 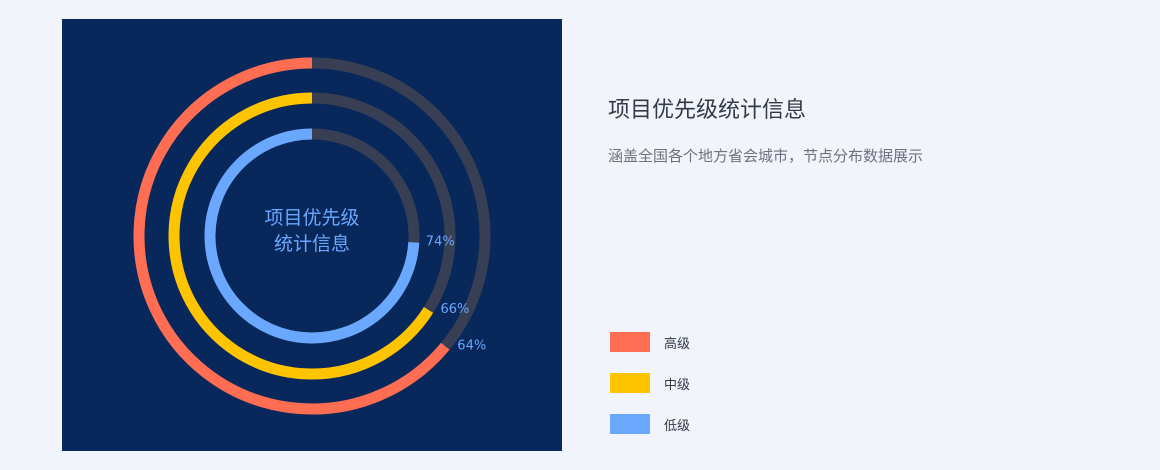 What do you see at coordinates (766, 156) in the screenshot?
I see `page-description: 涵盖全国各个地方省会城市，节点分布数据展示` at bounding box center [766, 156].